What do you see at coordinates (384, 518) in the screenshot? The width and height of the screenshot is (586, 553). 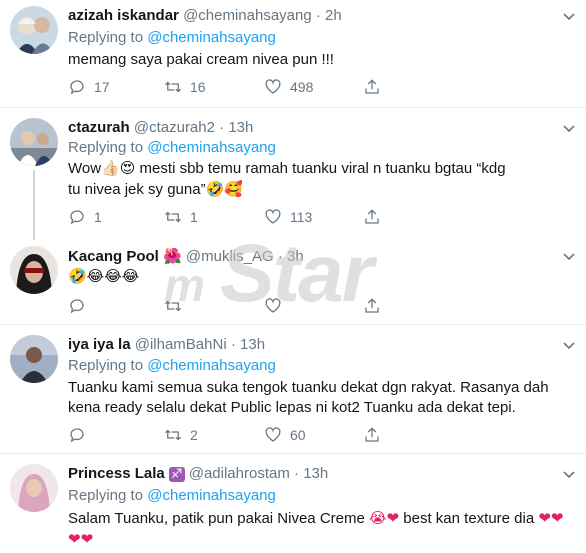 I see `emoji: 😭❤` at bounding box center [384, 518].